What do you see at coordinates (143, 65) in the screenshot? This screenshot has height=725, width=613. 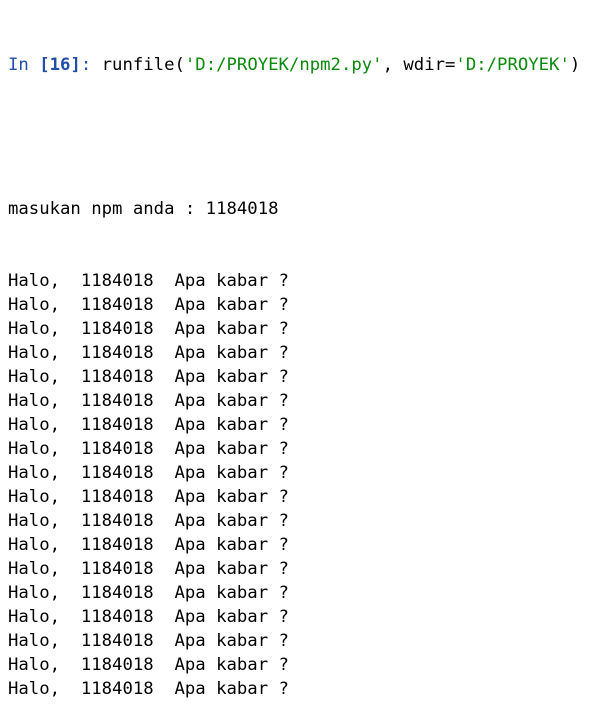 I see `command-func: runfile(` at bounding box center [143, 65].